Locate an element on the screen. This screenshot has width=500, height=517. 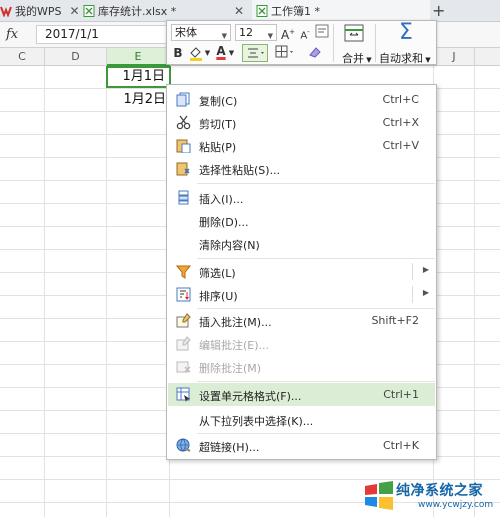
edit-comment-icon is located at coordinates (183, 343).